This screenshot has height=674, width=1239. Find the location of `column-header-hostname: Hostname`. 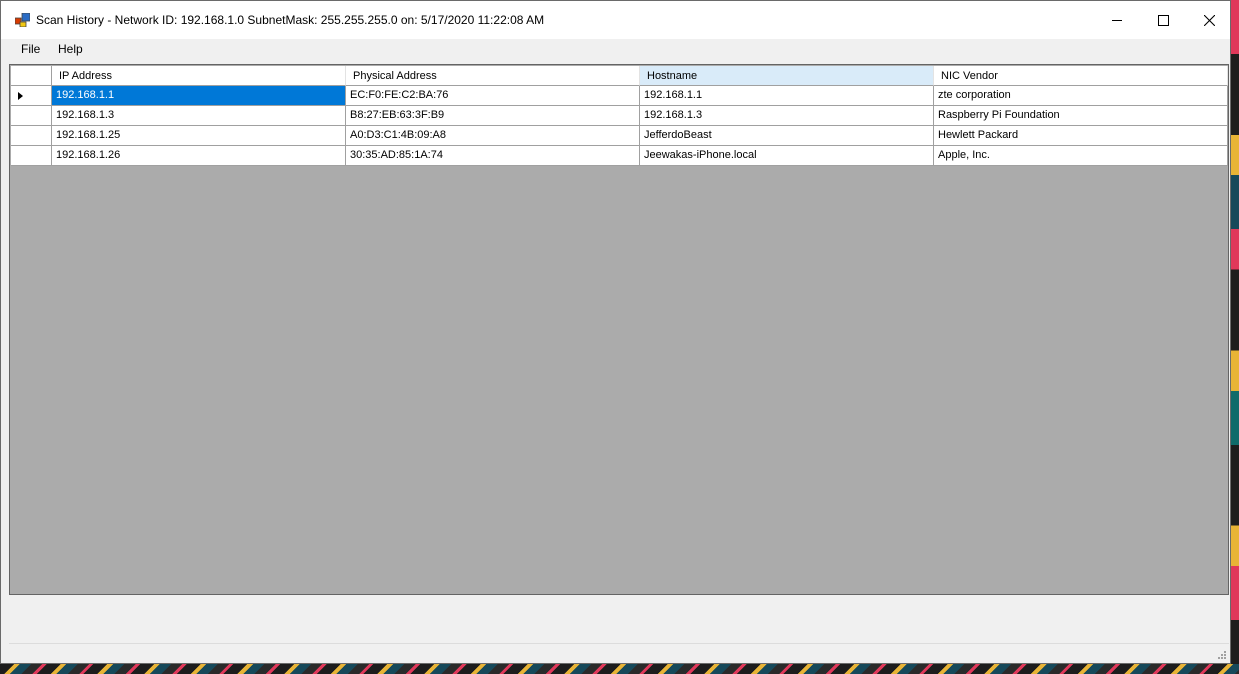

column-header-hostname: Hostname is located at coordinates (787, 76).